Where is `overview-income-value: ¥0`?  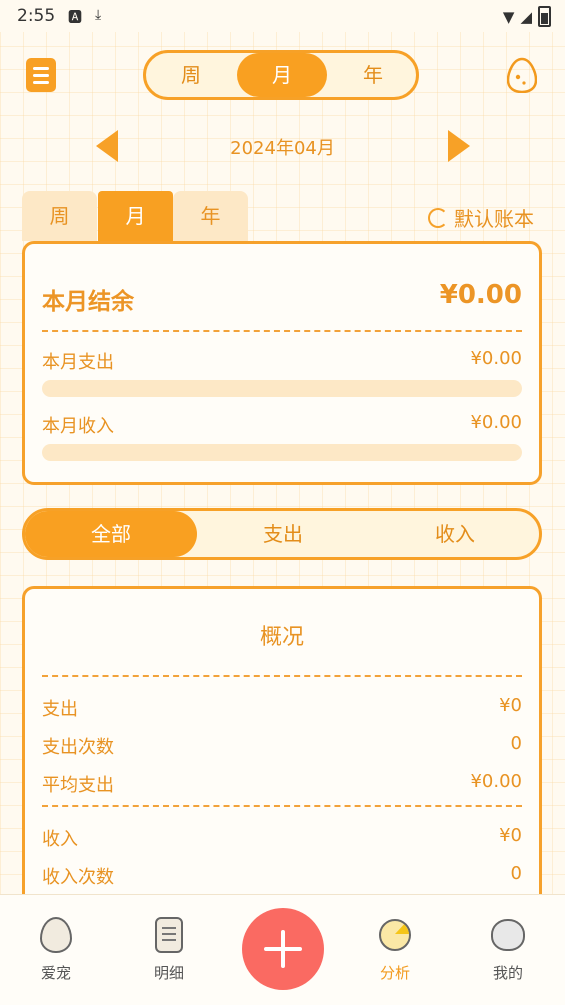 overview-income-value: ¥0 is located at coordinates (510, 835).